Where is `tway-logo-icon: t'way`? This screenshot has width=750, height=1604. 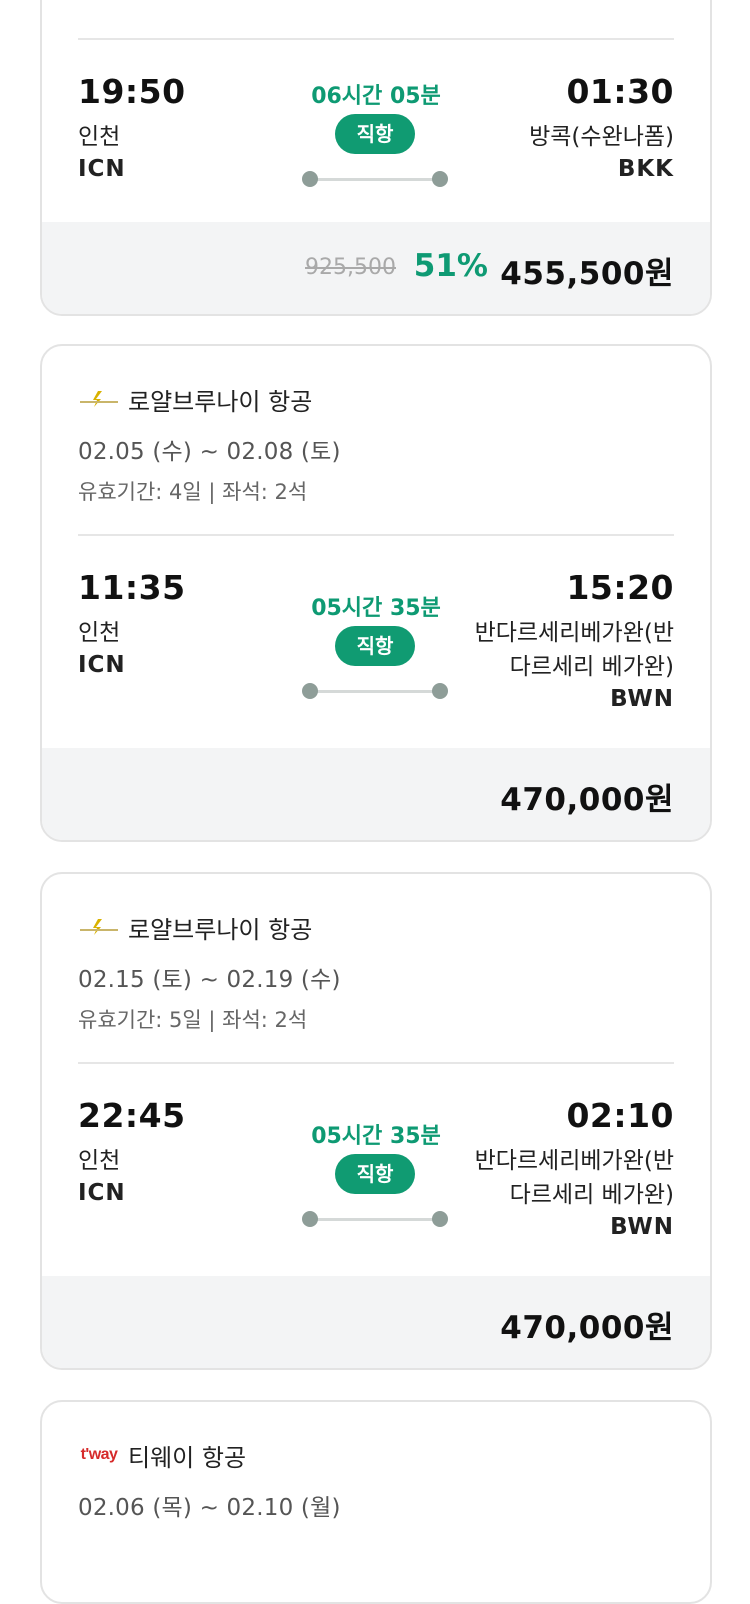
tway-logo-icon: t'way is located at coordinates (99, 1454).